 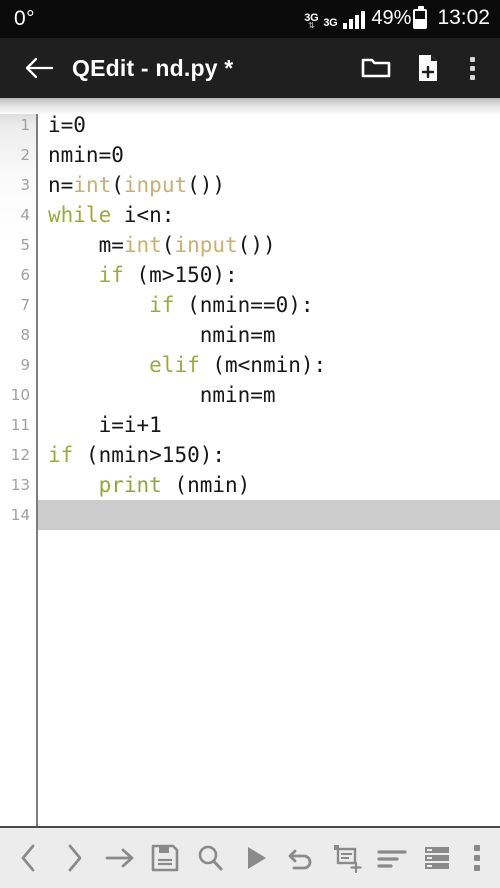 I want to click on overflow-menu-icon, so click(x=472, y=59).